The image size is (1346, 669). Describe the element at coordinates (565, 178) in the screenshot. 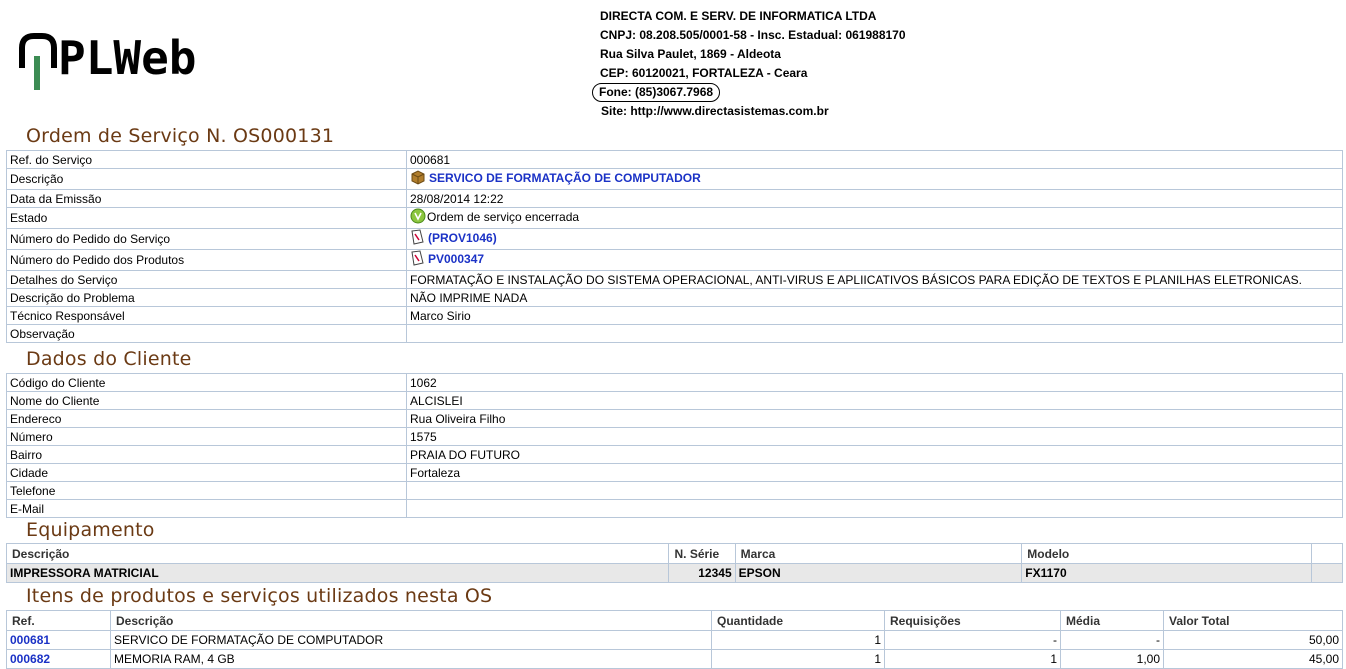

I see `service-description-link: SERVICO DE FORMATAÇÃO DE COMPUTADOR` at that location.